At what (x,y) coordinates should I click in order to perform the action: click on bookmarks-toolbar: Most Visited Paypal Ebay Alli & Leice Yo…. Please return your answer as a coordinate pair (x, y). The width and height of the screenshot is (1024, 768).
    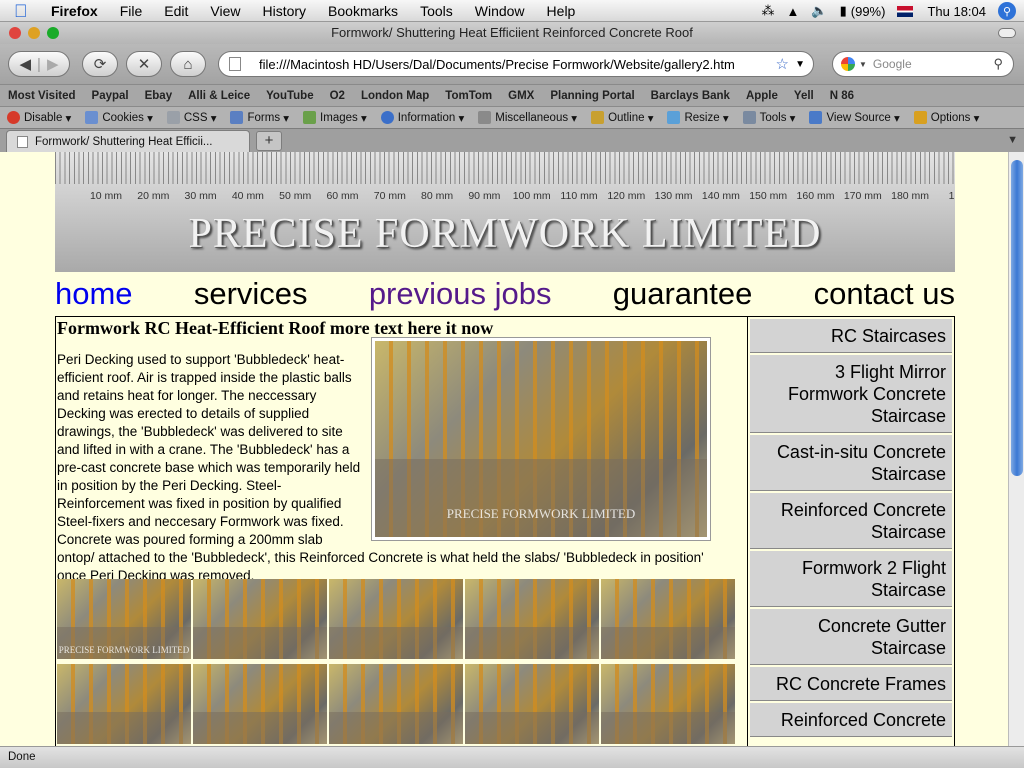
    Looking at the image, I should click on (512, 95).